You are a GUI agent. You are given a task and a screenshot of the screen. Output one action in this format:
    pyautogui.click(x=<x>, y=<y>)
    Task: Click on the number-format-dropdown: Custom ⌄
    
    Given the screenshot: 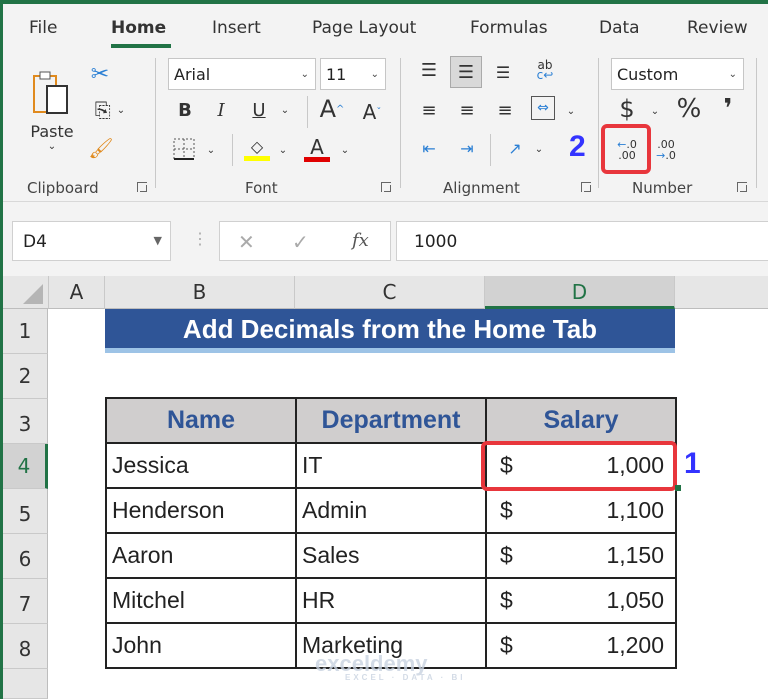 What is the action you would take?
    pyautogui.click(x=677, y=74)
    